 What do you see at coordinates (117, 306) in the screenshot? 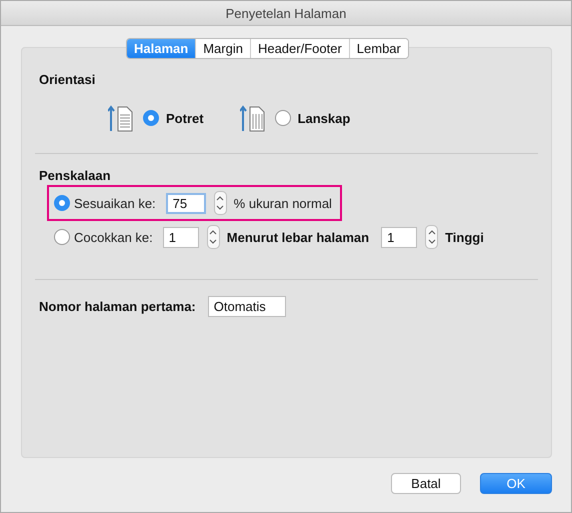
I see `field-label: Nomor halaman pertama:` at bounding box center [117, 306].